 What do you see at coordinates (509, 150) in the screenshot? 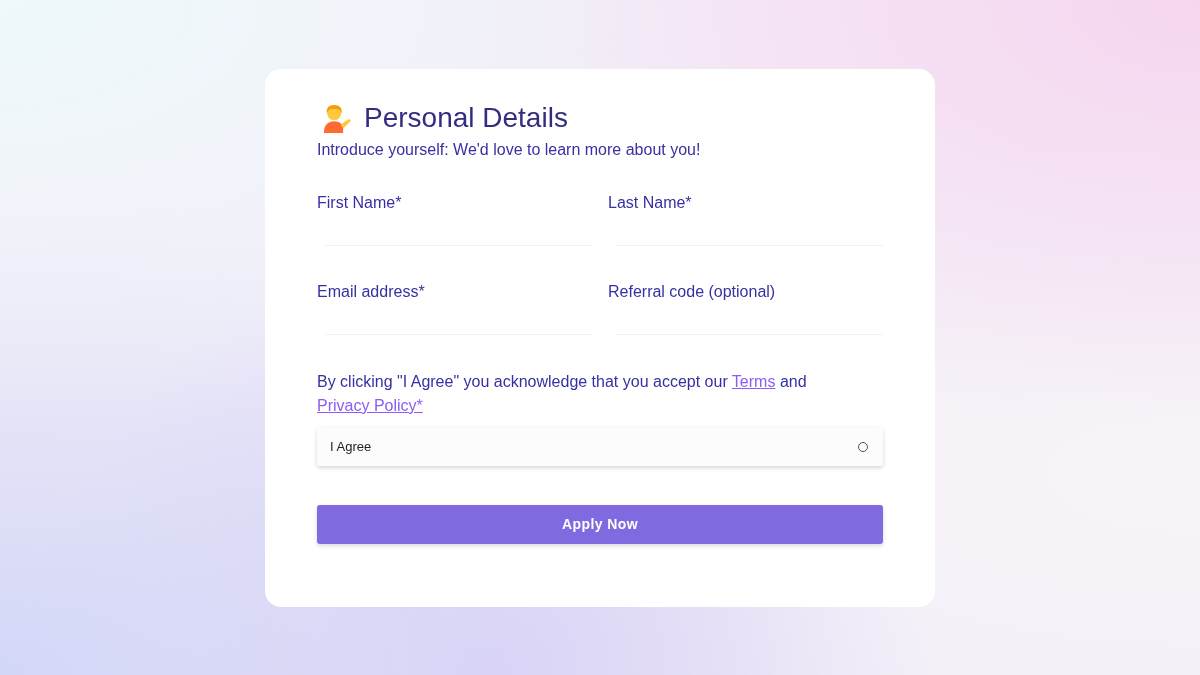
I see `form-subtitle: Introduce yourself: We'd love to learn more about you!` at bounding box center [509, 150].